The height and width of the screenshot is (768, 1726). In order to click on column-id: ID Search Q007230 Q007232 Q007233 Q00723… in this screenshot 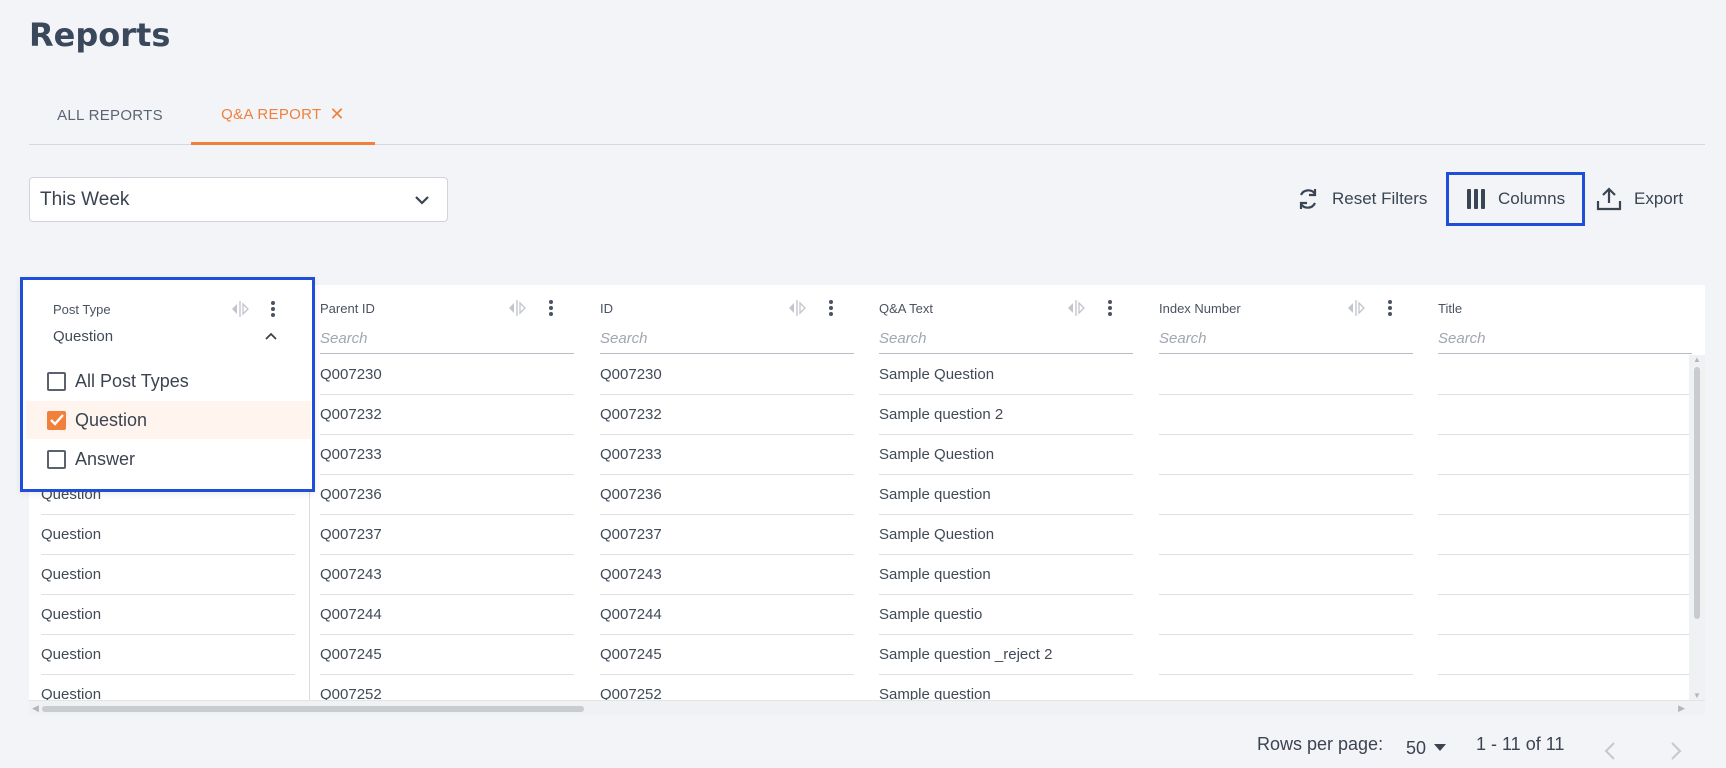, I will do `click(727, 500)`.